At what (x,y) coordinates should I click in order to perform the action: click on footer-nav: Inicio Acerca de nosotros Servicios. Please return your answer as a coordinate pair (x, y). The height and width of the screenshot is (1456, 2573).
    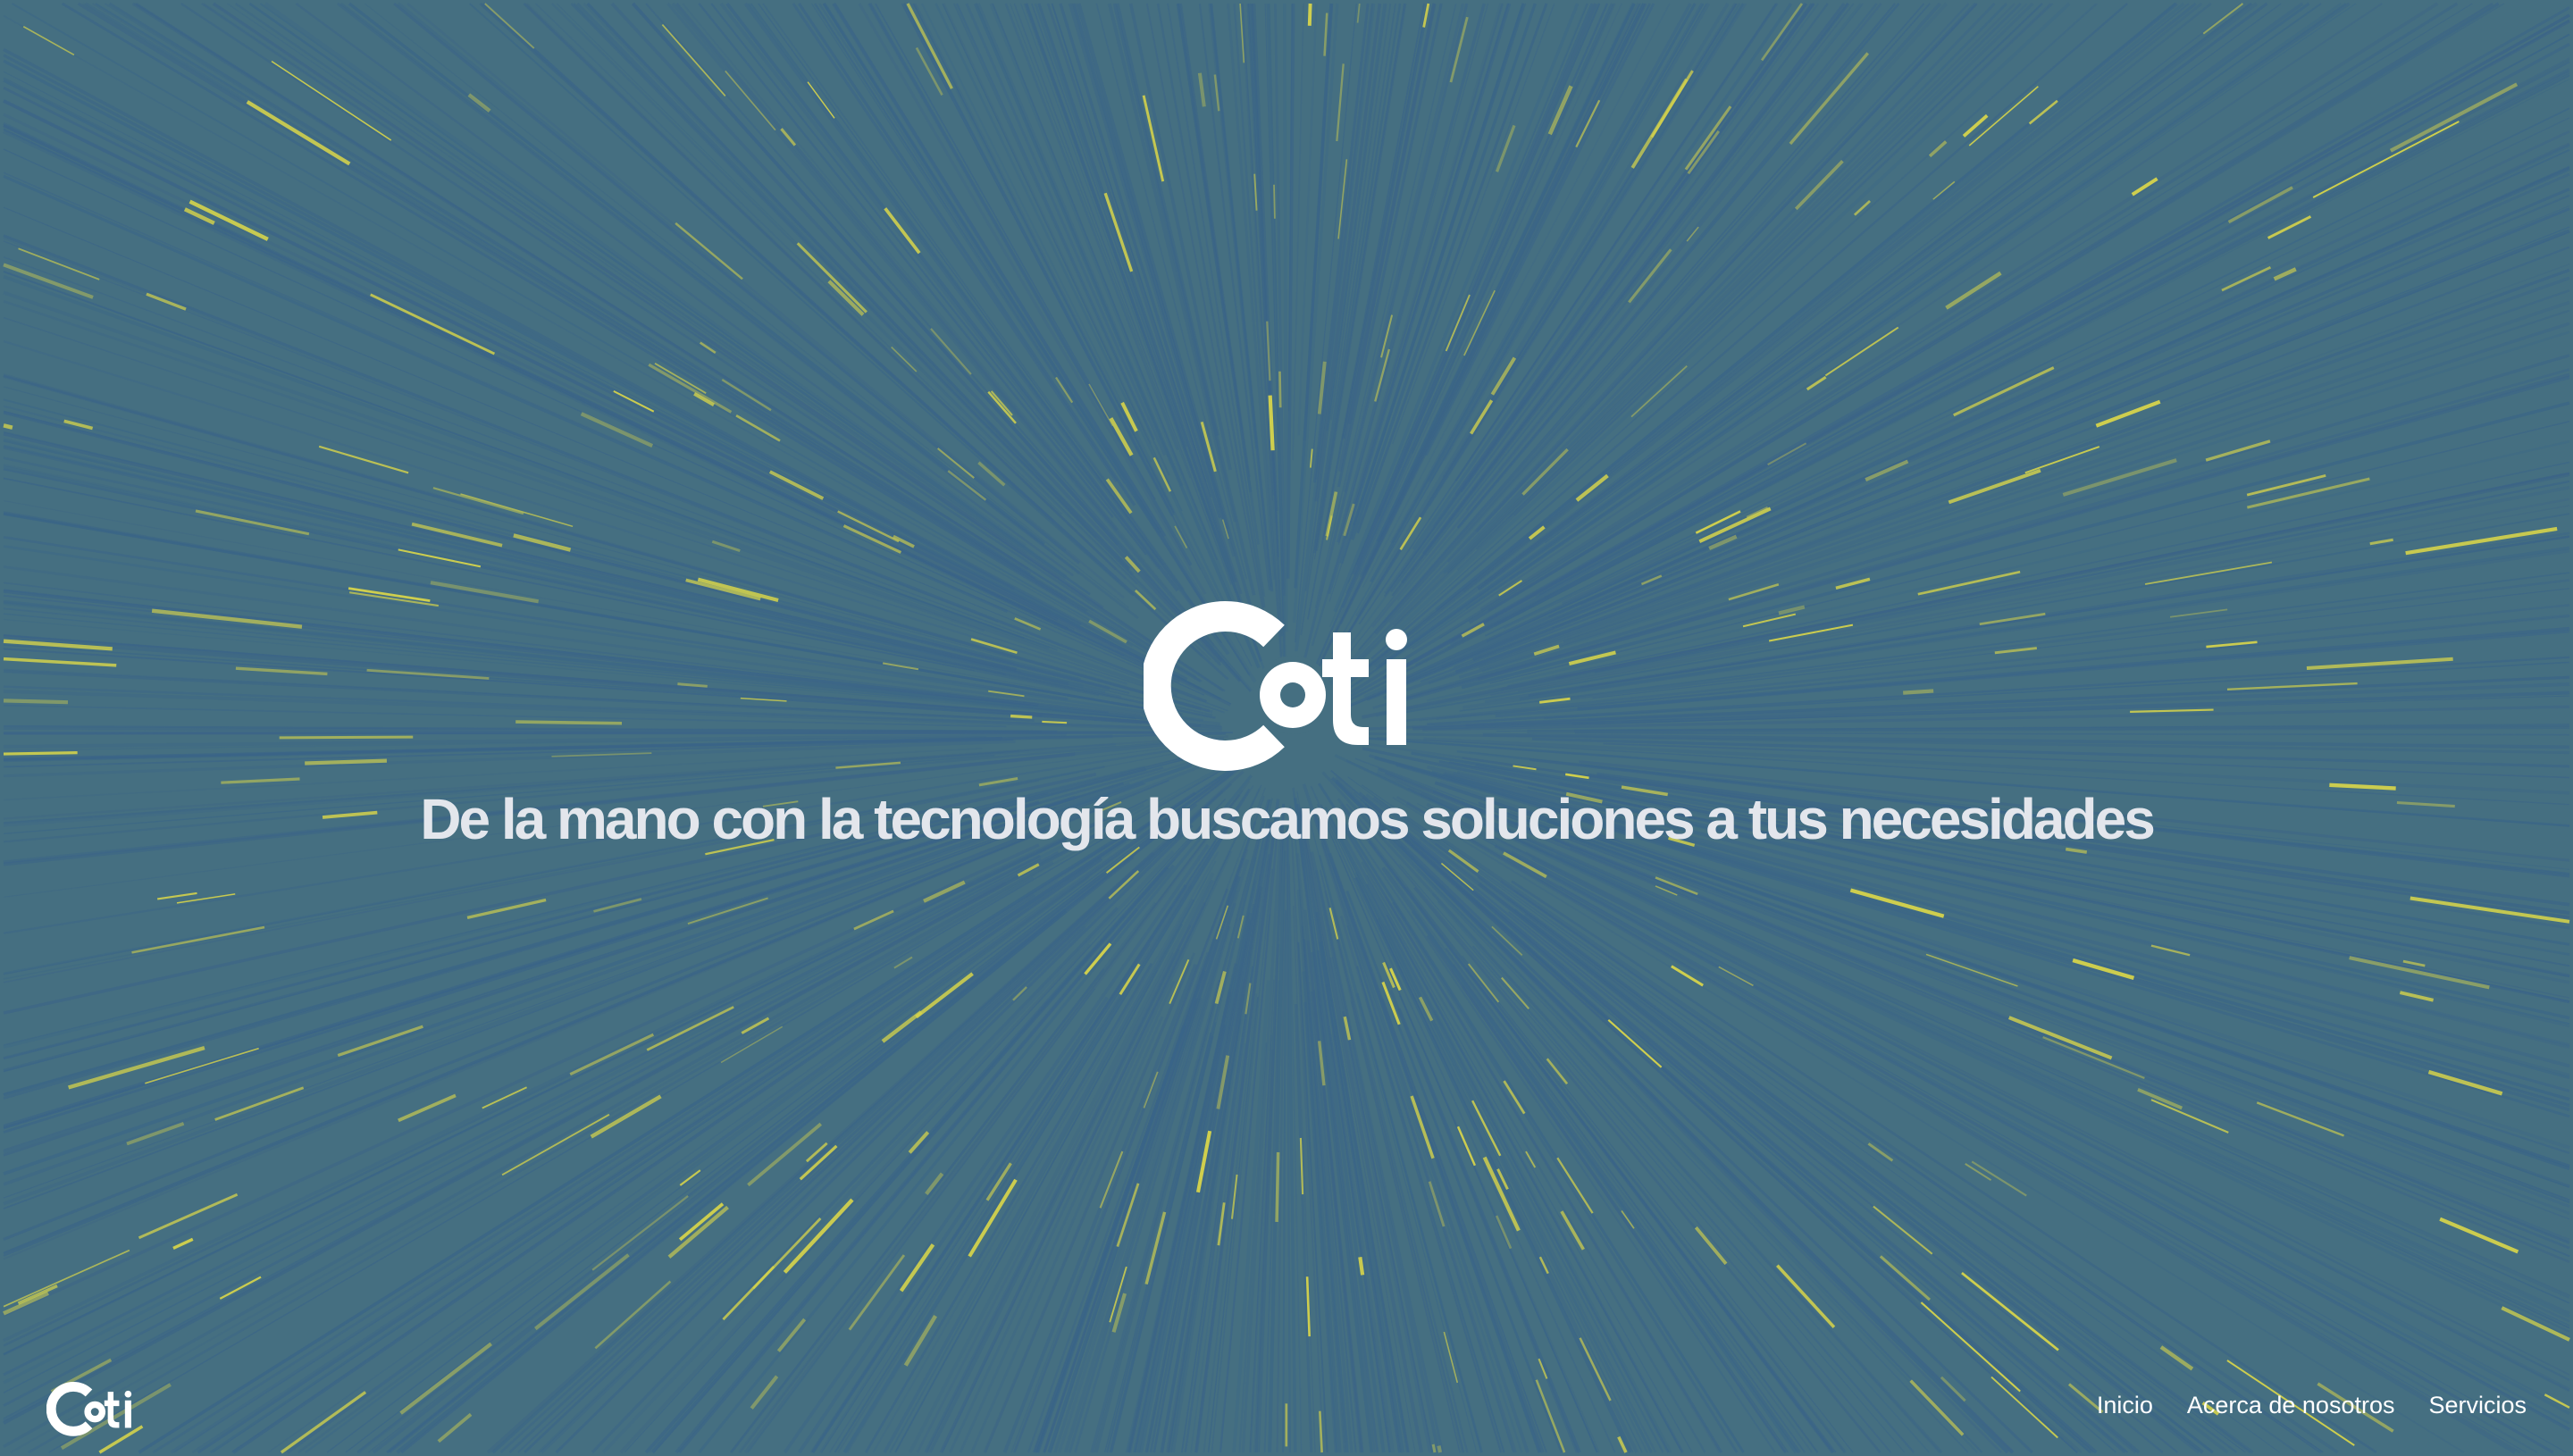
    Looking at the image, I should click on (2312, 1405).